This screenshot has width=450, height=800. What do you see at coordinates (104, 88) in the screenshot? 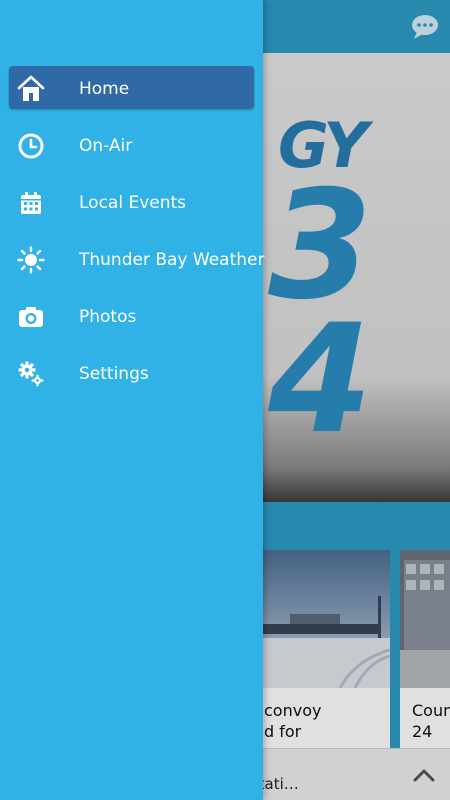
I see `nav-item-label: Home` at bounding box center [104, 88].